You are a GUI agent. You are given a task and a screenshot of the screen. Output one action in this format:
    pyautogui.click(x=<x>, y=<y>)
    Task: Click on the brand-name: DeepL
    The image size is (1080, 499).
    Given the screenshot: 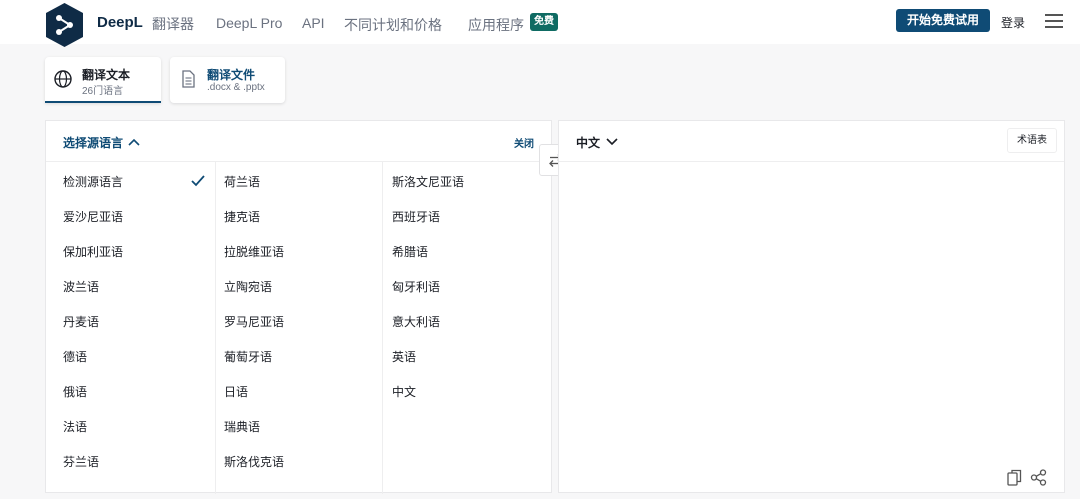 What is the action you would take?
    pyautogui.click(x=120, y=22)
    